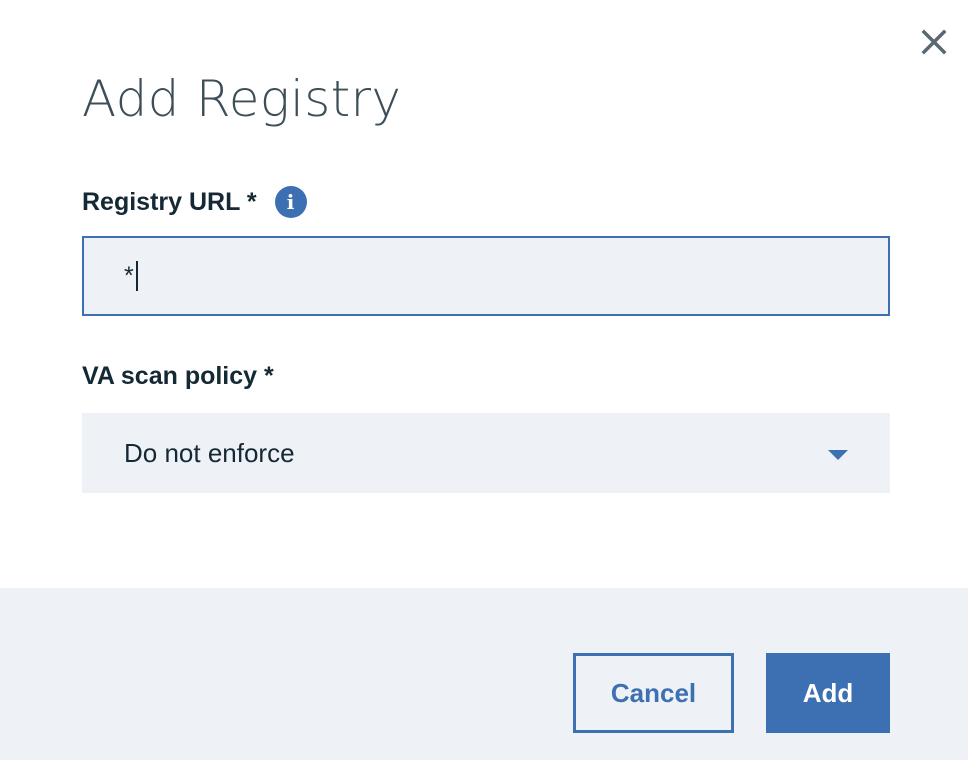 Image resolution: width=968 pixels, height=760 pixels. Describe the element at coordinates (169, 201) in the screenshot. I see `registry-url-label: Registry URL *` at that location.